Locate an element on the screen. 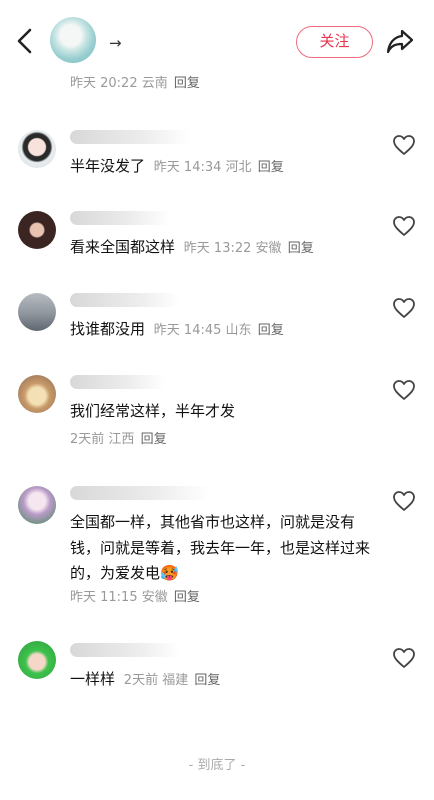 The width and height of the screenshot is (434, 800). author-avatar is located at coordinates (73, 40).